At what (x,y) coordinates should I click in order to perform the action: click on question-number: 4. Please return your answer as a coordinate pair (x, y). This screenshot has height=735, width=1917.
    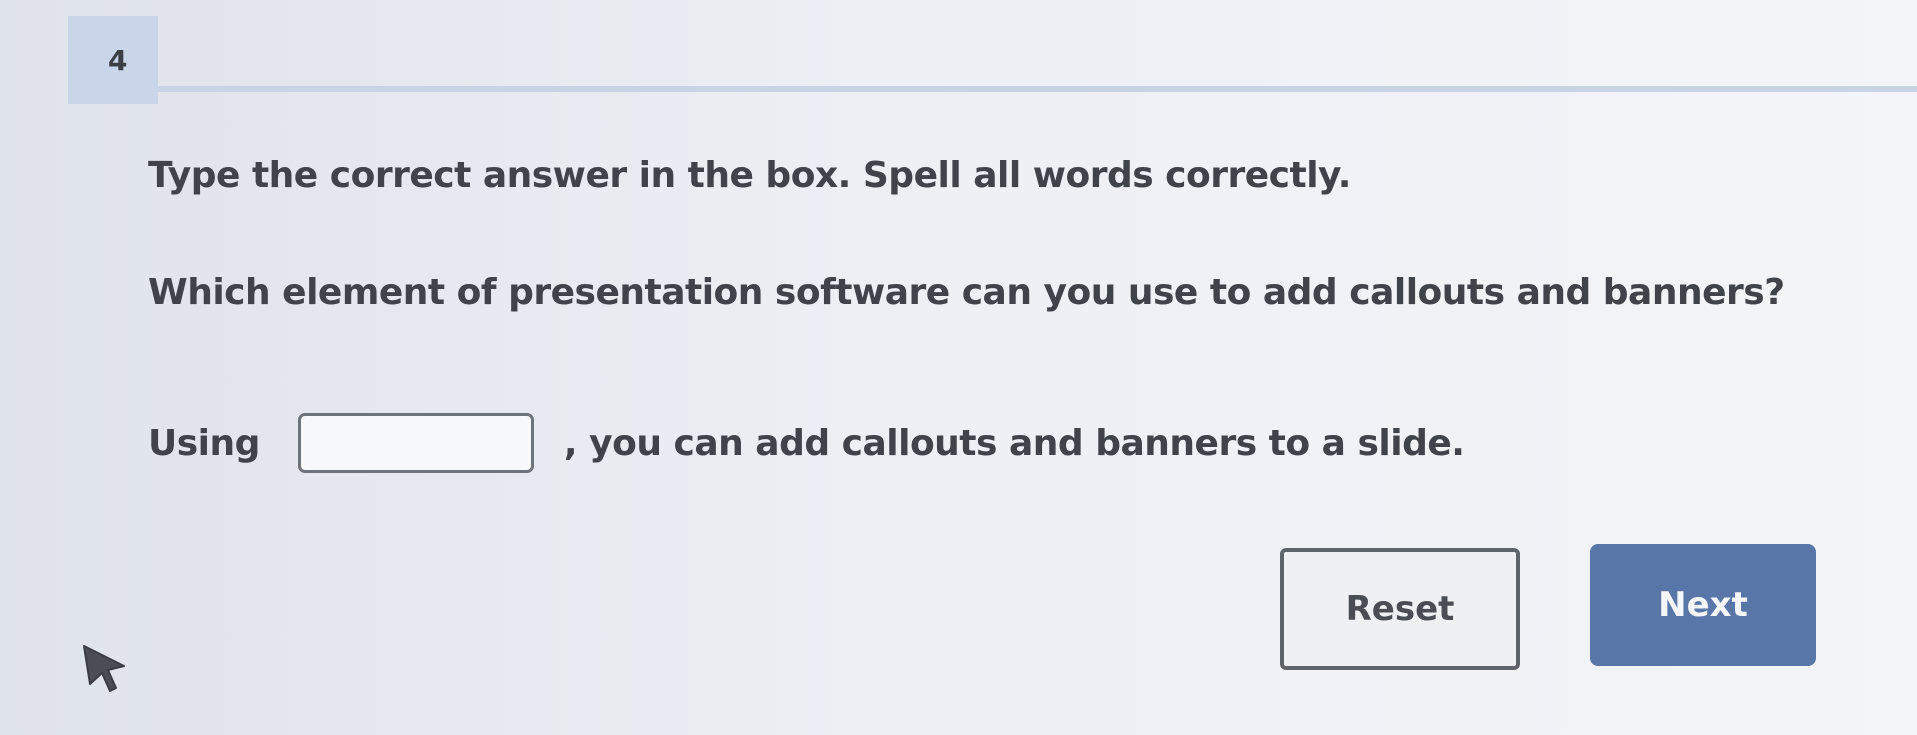
    Looking at the image, I should click on (118, 60).